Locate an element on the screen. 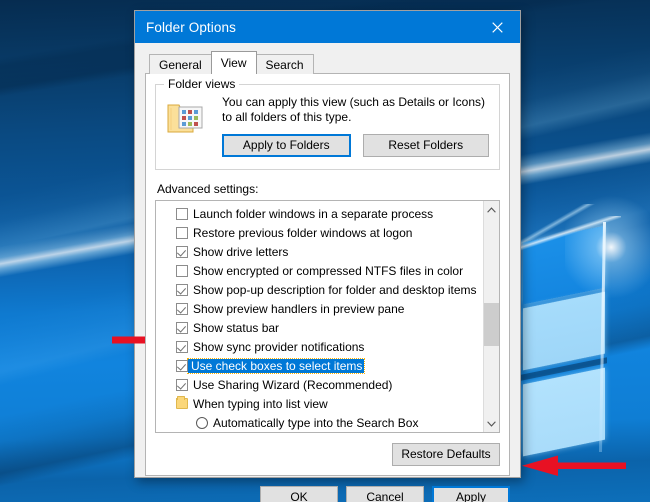 The image size is (650, 502). list-item-label: Automatically type into the Search Box is located at coordinates (316, 422).